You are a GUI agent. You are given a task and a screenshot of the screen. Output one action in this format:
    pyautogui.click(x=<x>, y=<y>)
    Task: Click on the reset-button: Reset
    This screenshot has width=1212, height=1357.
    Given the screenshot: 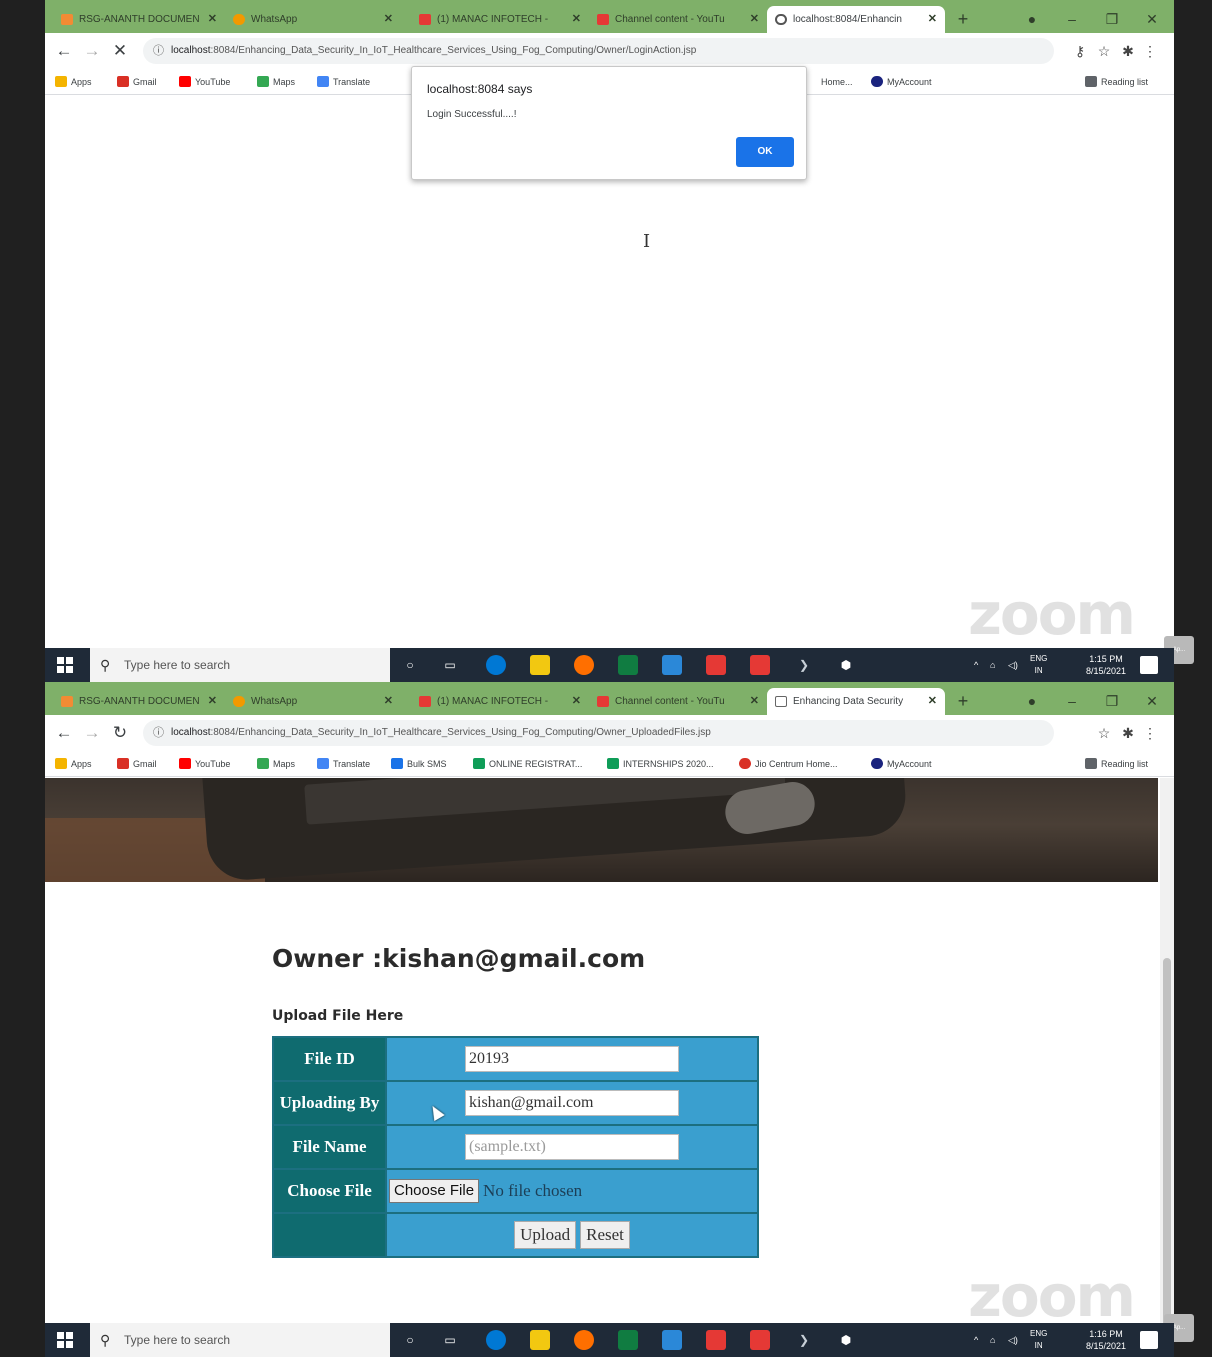 What is the action you would take?
    pyautogui.click(x=605, y=1235)
    